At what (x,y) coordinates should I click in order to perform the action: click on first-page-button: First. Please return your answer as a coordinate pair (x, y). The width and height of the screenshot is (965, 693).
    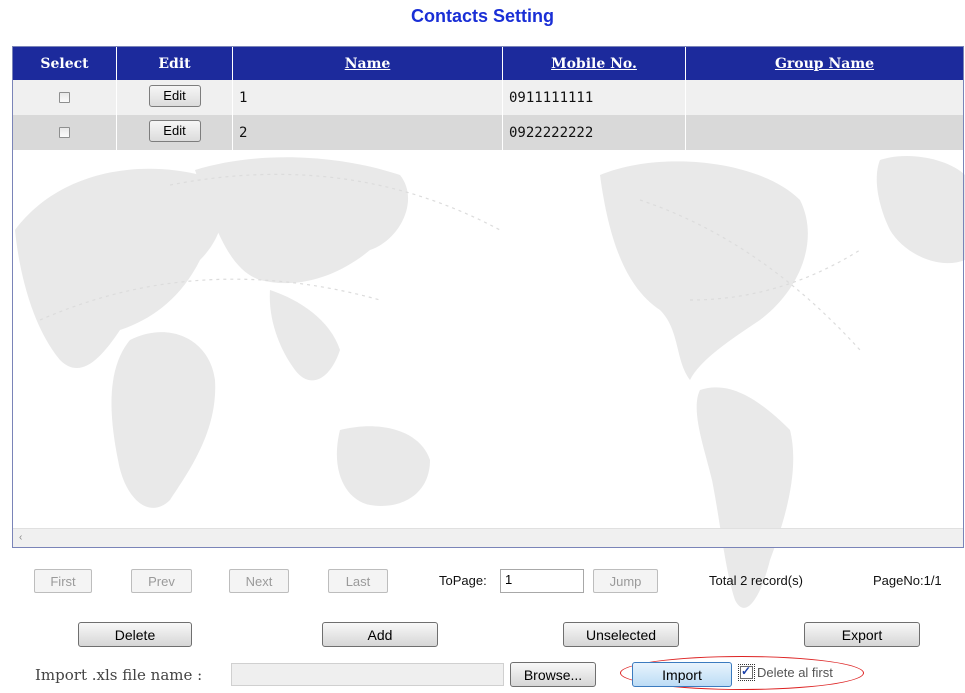
    Looking at the image, I should click on (63, 581).